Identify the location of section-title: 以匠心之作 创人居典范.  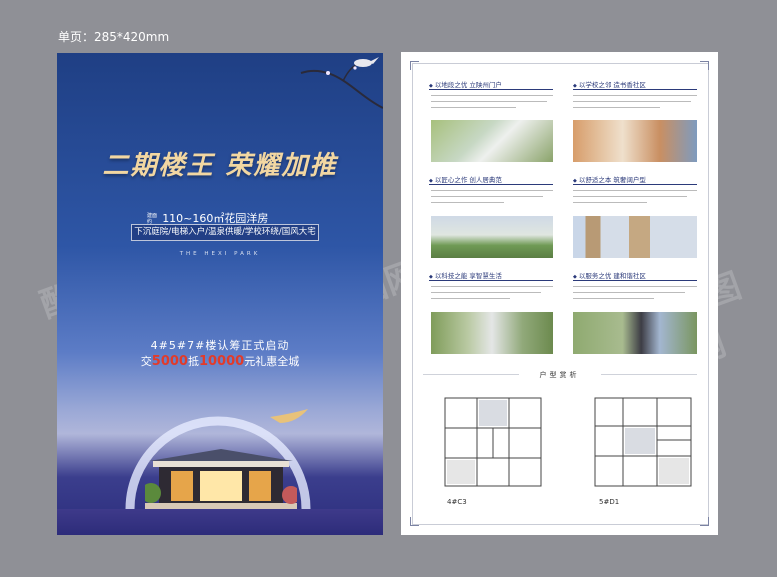
(465, 179).